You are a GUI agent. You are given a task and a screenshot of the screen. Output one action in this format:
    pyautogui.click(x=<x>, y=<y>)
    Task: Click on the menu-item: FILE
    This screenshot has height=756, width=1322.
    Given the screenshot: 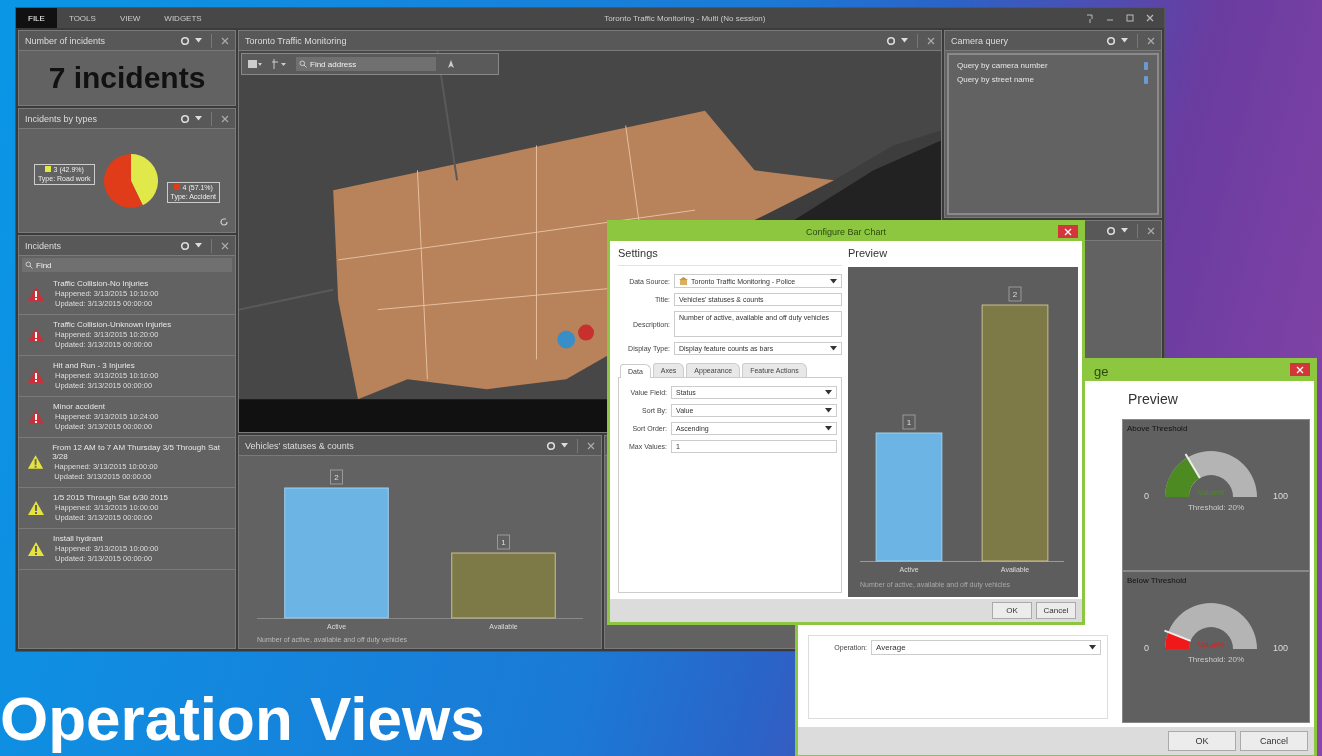 What is the action you would take?
    pyautogui.click(x=36, y=18)
    